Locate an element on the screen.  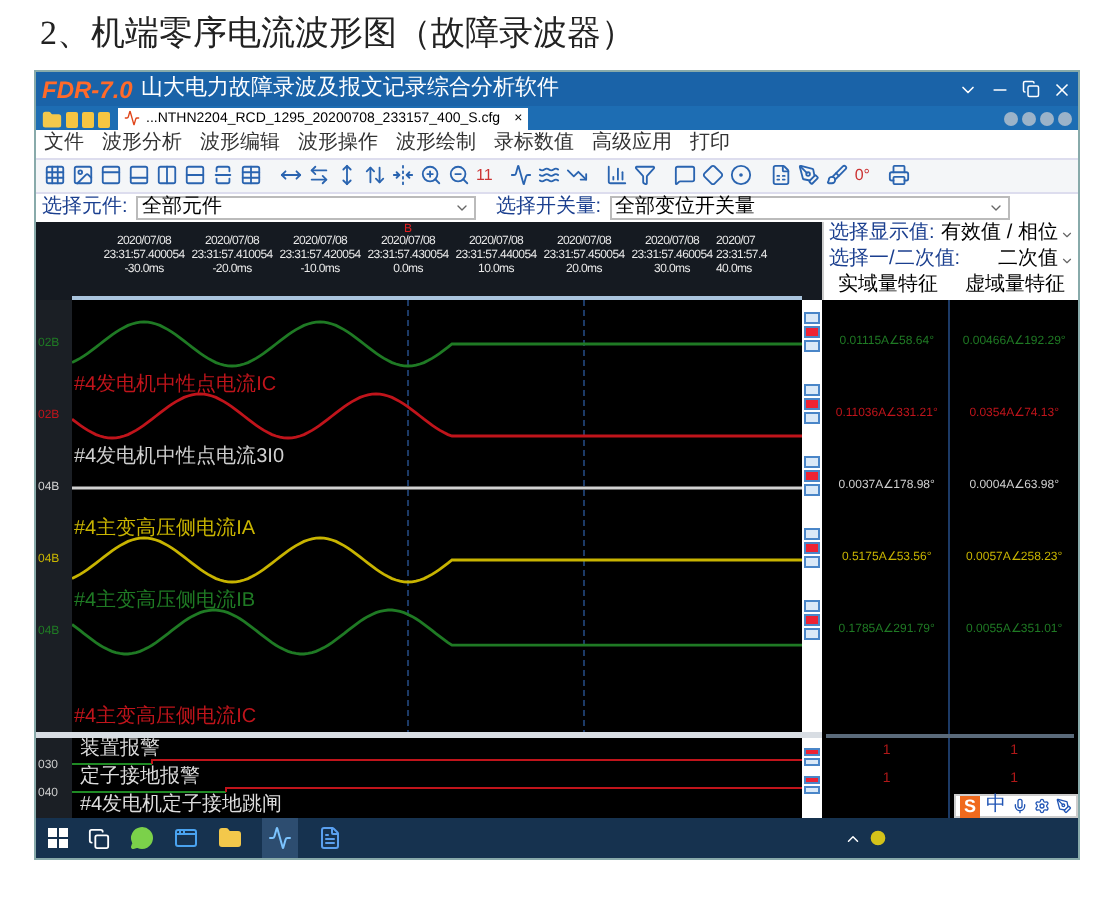
switch-name: 定子接地报警 is located at coordinates (140, 777).